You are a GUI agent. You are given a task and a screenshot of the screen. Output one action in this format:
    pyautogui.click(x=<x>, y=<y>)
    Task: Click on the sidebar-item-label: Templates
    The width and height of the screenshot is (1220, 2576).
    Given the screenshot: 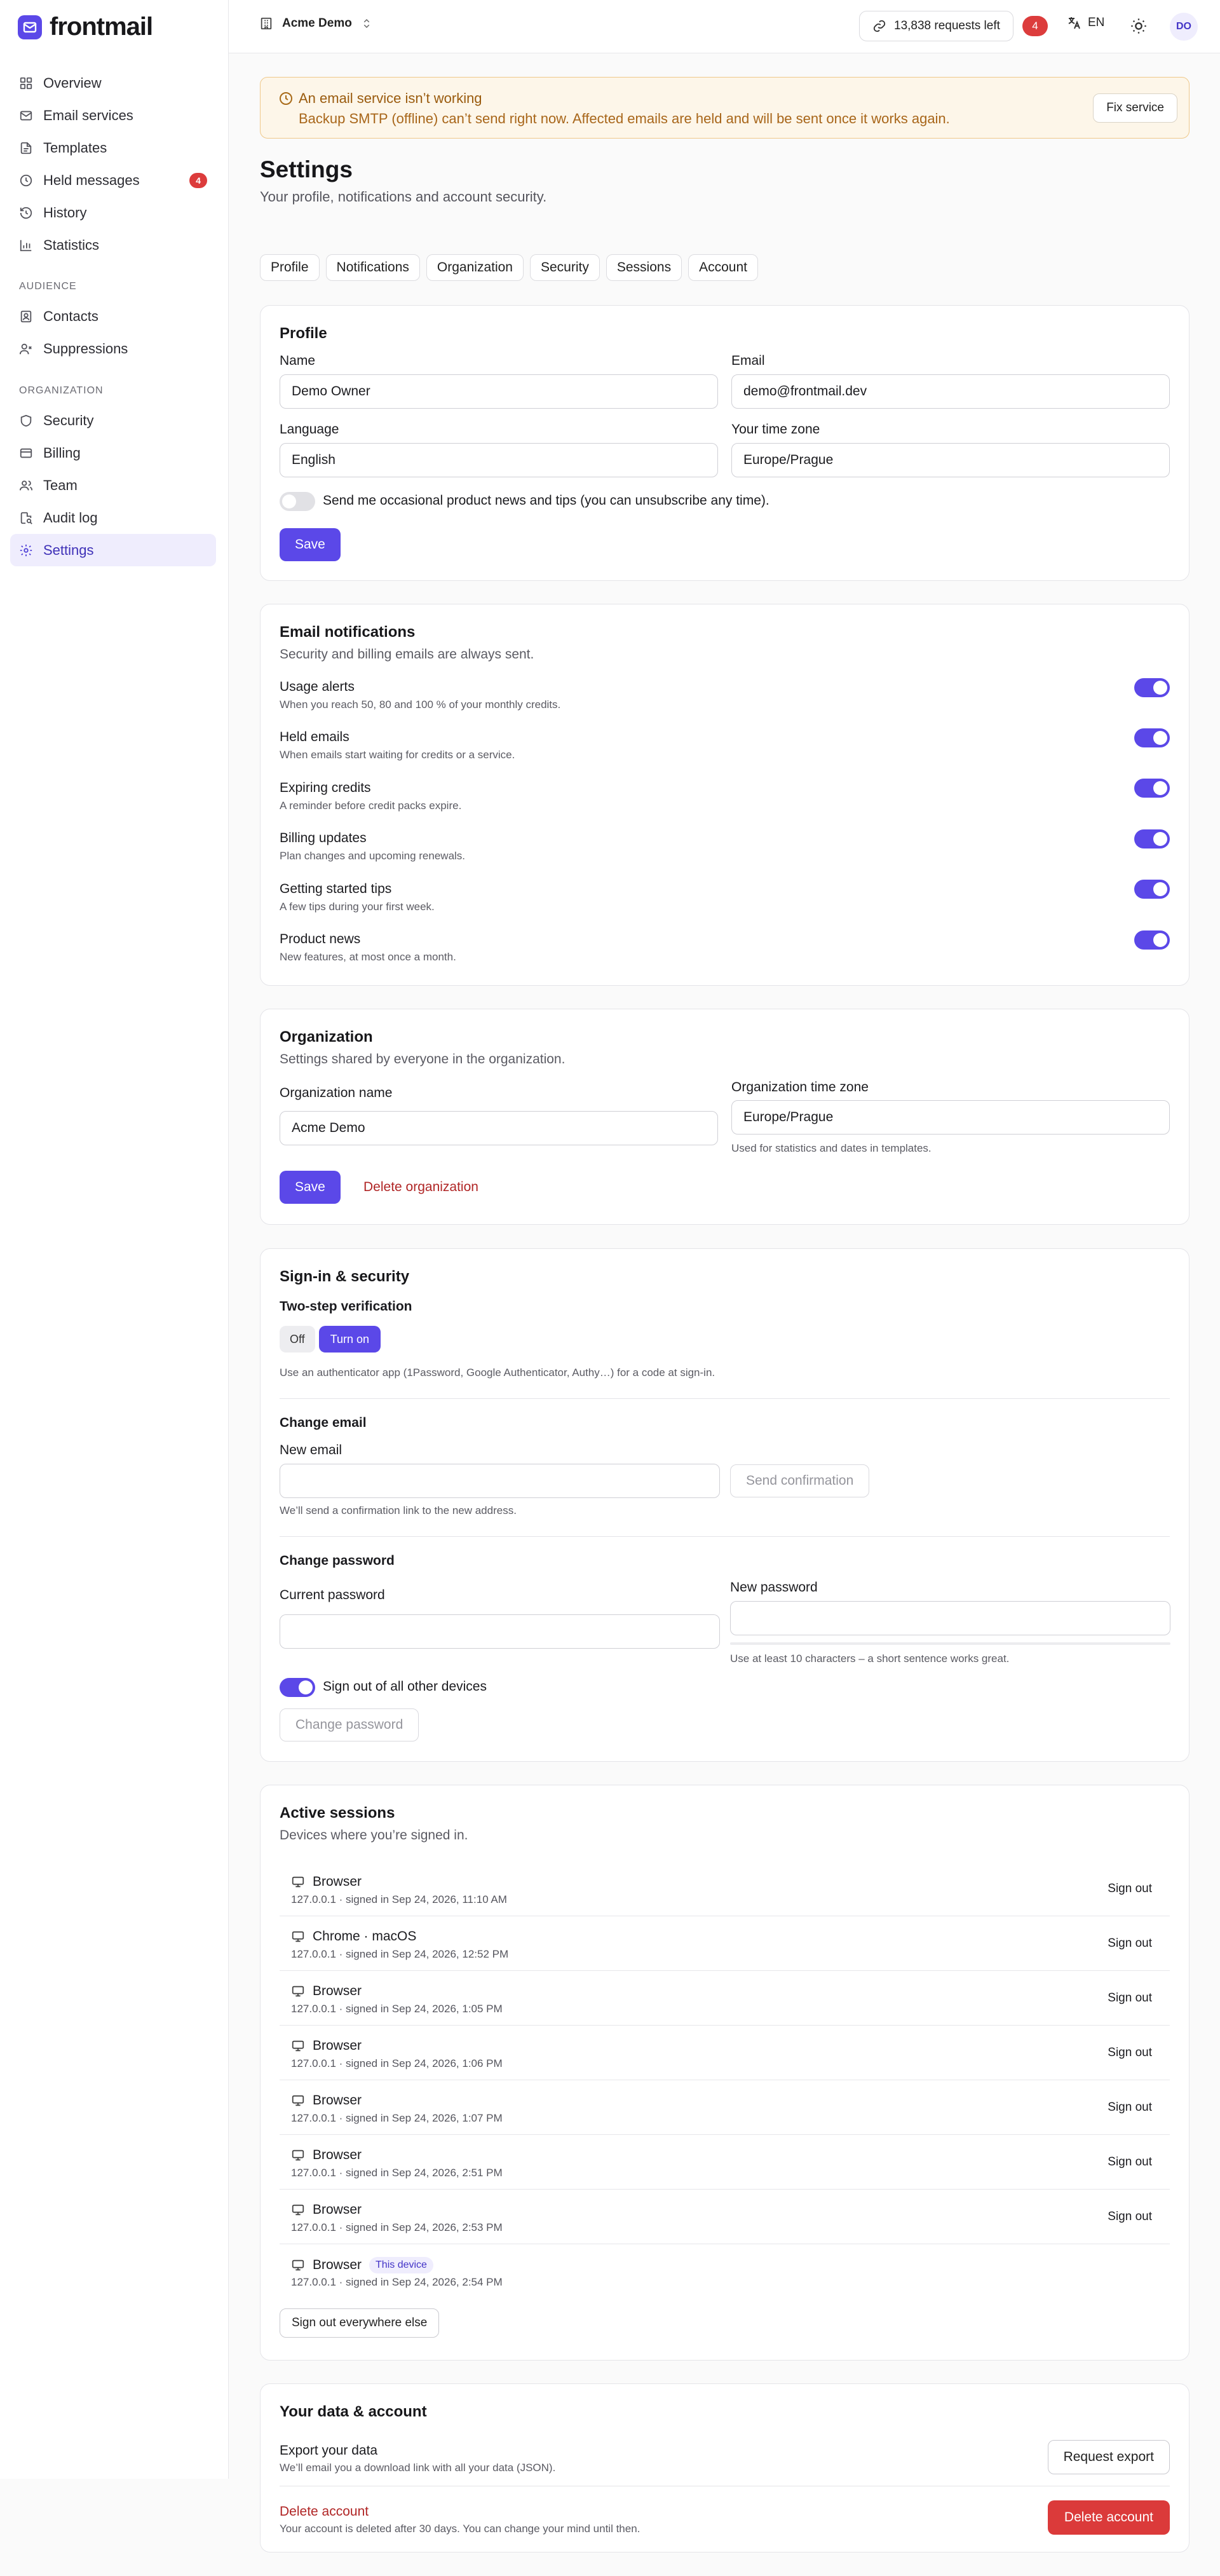 What is the action you would take?
    pyautogui.click(x=75, y=147)
    